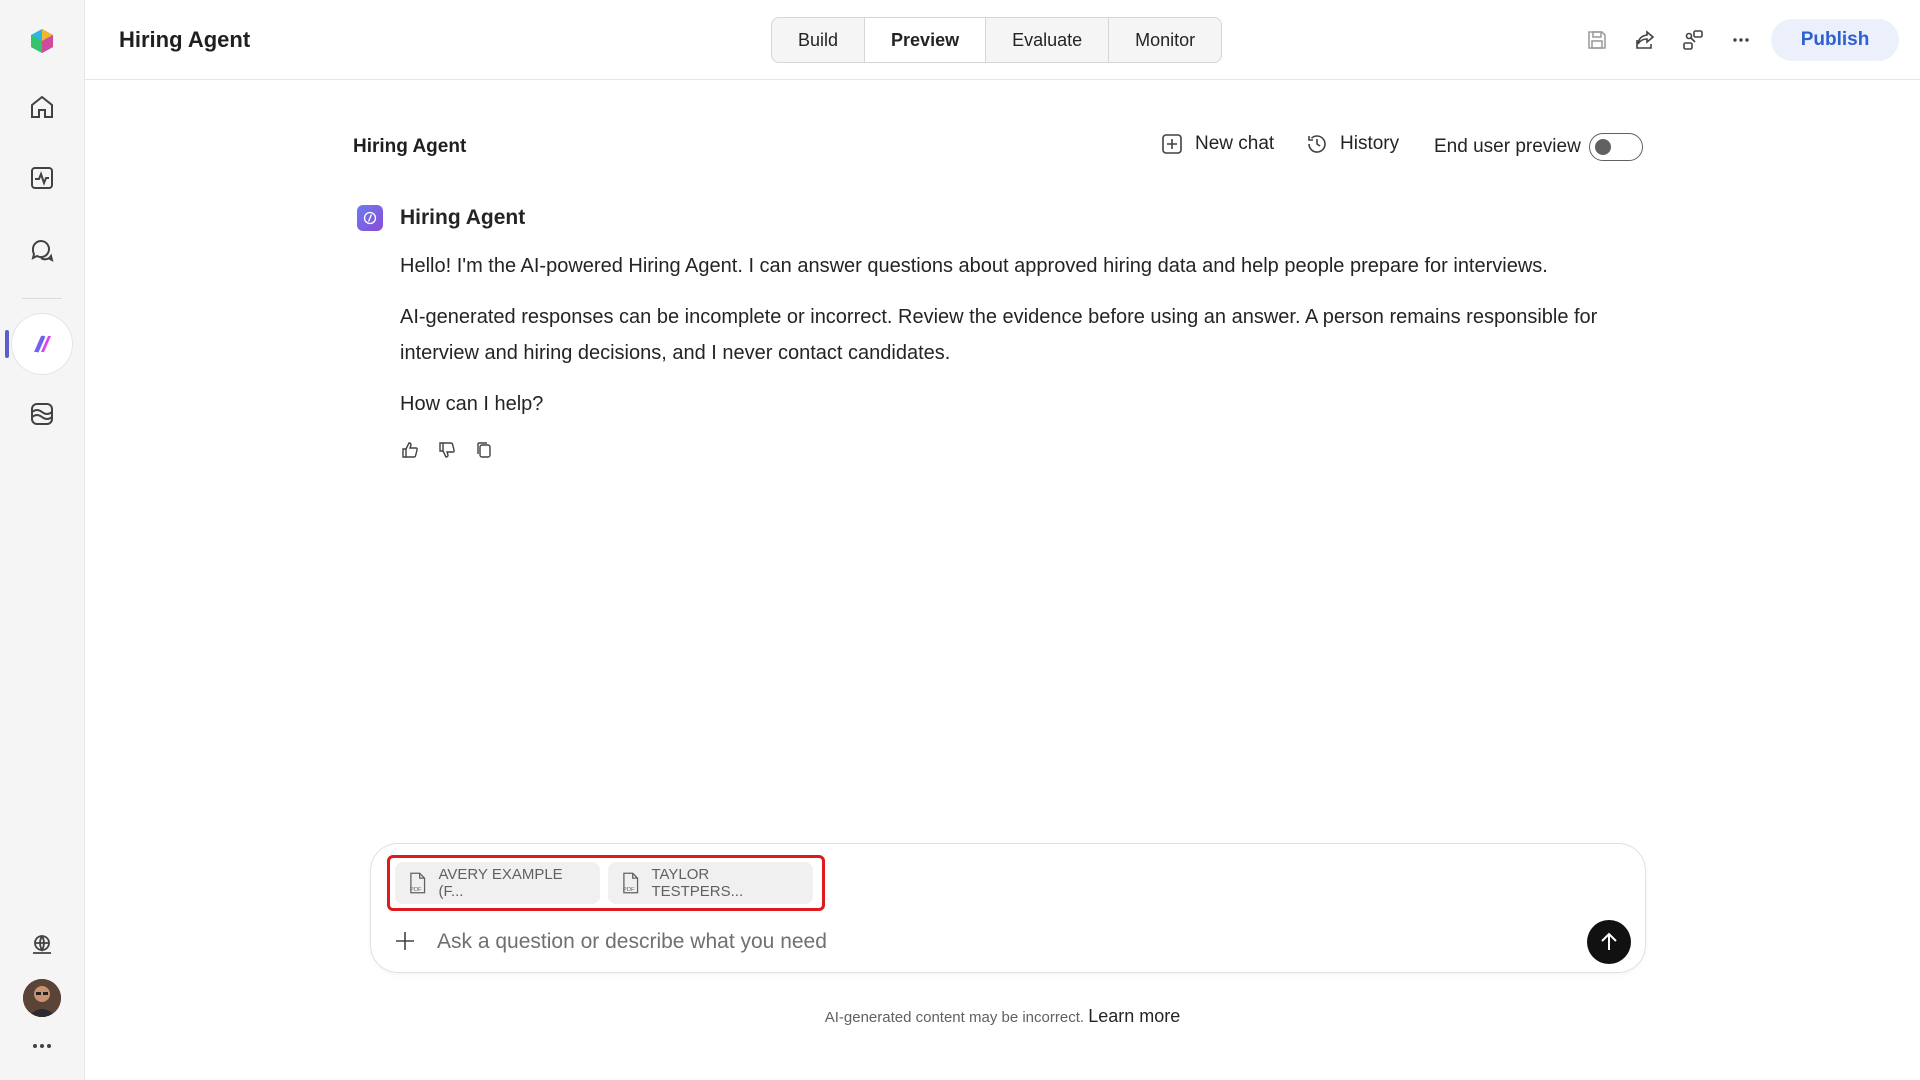 Image resolution: width=1920 pixels, height=1080 pixels. I want to click on tab-preview: Preview, so click(926, 40).